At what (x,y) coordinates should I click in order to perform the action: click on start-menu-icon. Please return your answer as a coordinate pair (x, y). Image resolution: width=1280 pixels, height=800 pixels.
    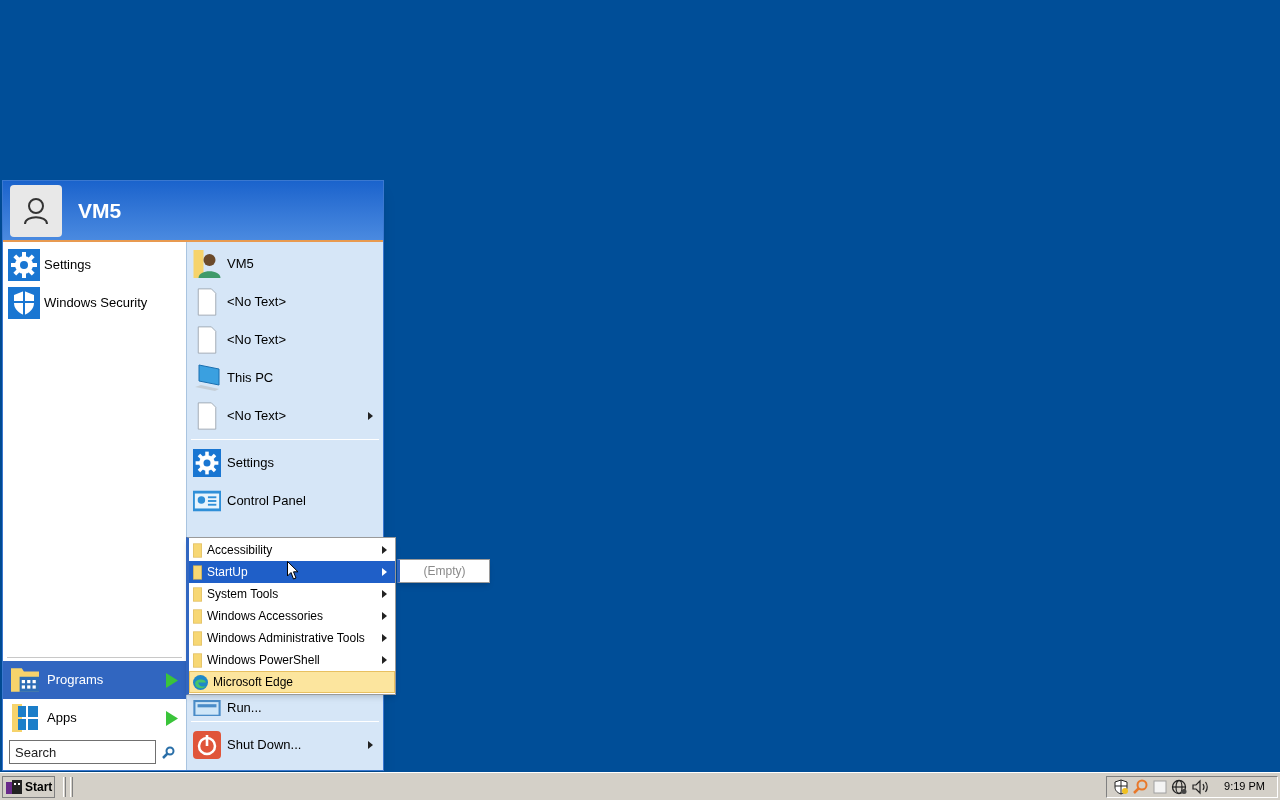
    Looking at the image, I should click on (14, 786).